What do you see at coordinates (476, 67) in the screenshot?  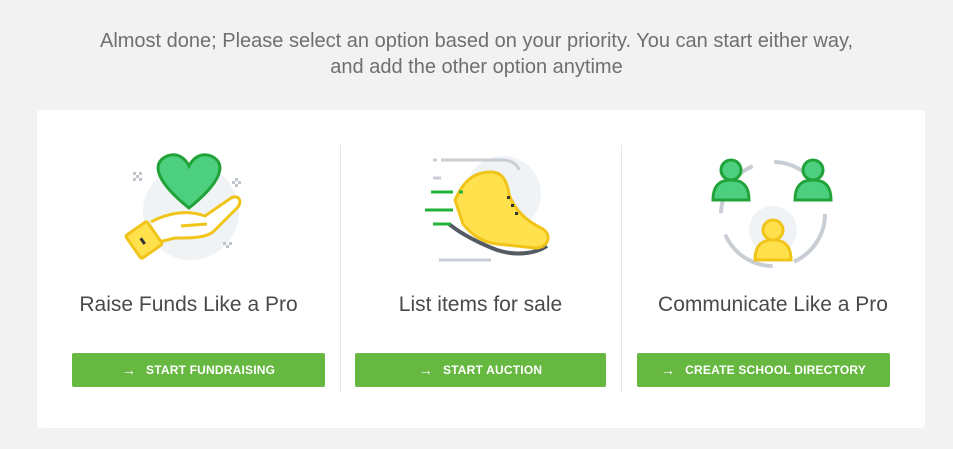 I see `intro-line-2: and add the other option anytime` at bounding box center [476, 67].